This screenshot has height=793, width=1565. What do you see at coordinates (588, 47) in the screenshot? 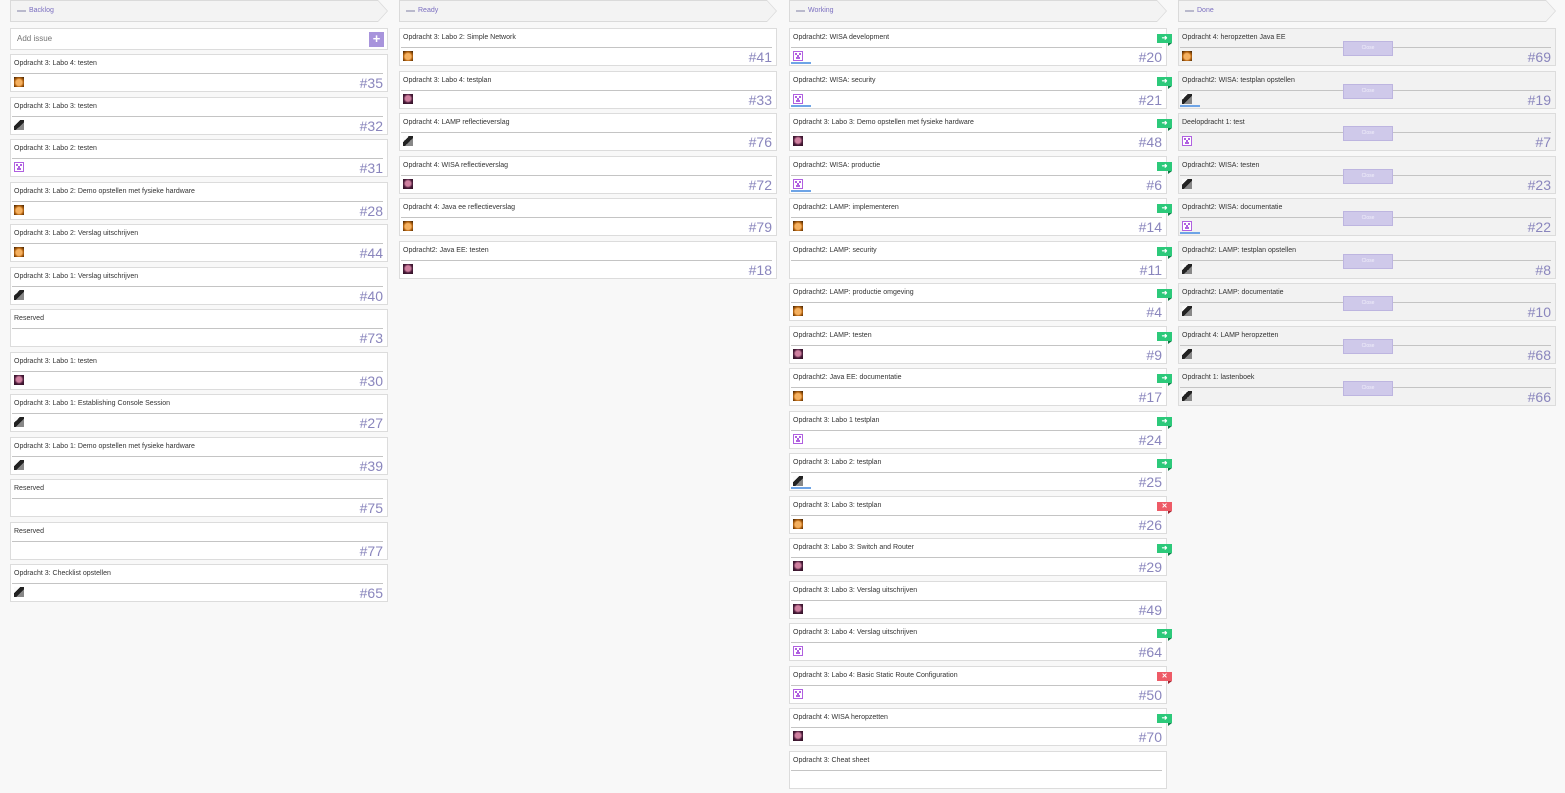
I see `issue-card: Opdracht 3: Labo 2: Simple Network #41` at bounding box center [588, 47].